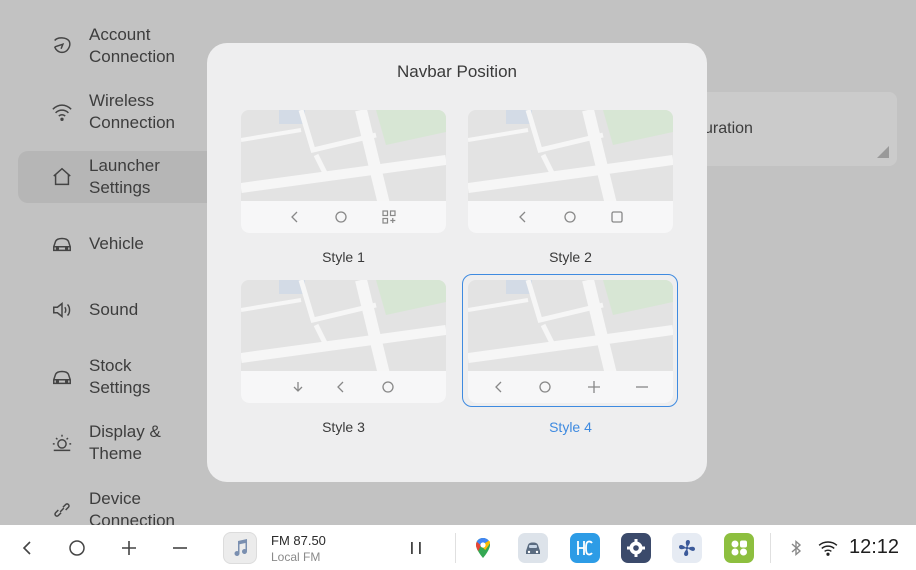  I want to click on sidebar-item-launcher-settings: Launcher Settings, so click(114, 177).